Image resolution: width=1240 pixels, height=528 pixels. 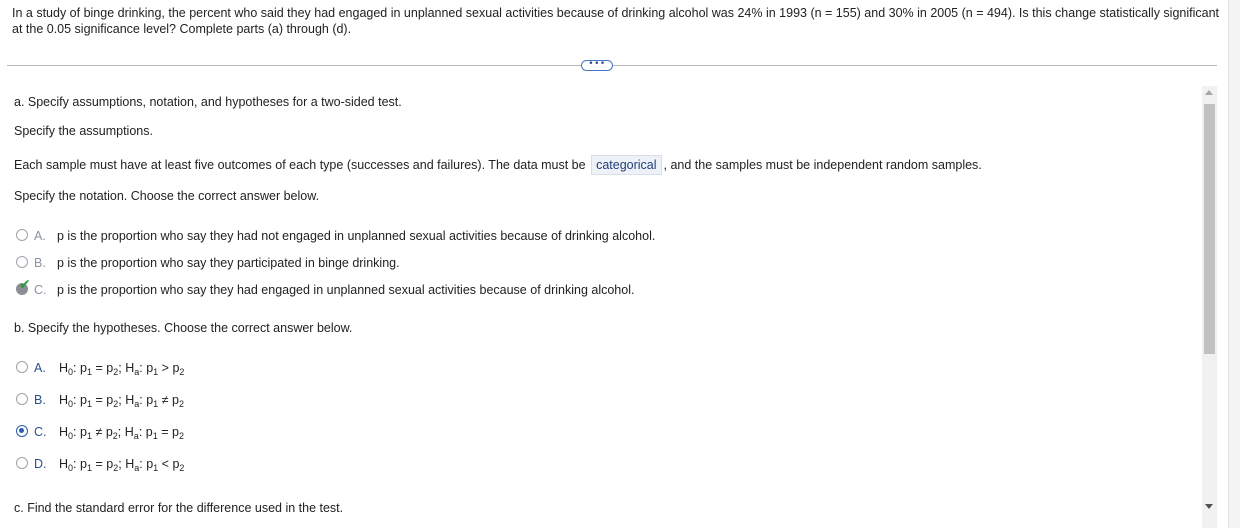 What do you see at coordinates (597, 65) in the screenshot?
I see `more-button: •••` at bounding box center [597, 65].